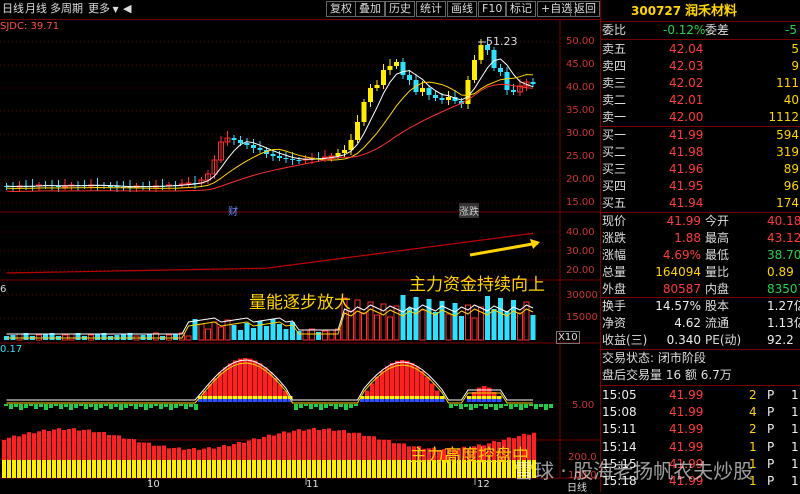  Describe the element at coordinates (700, 272) in the screenshot. I see `stat-row: 总量 164094 量比 0.89` at that location.